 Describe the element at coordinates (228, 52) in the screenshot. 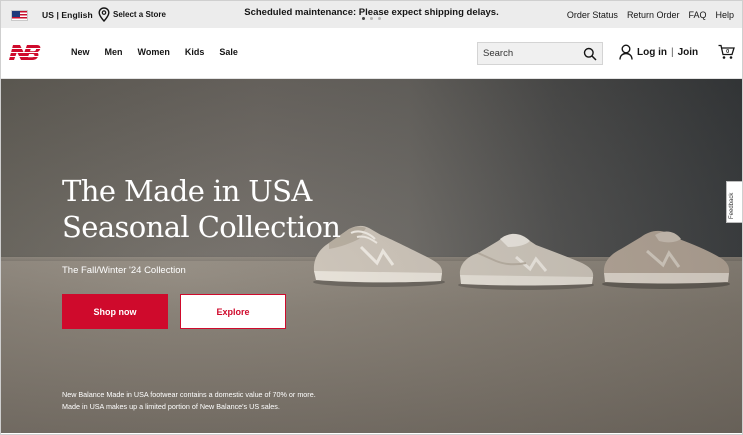

I see `nav-sale: Sale` at that location.